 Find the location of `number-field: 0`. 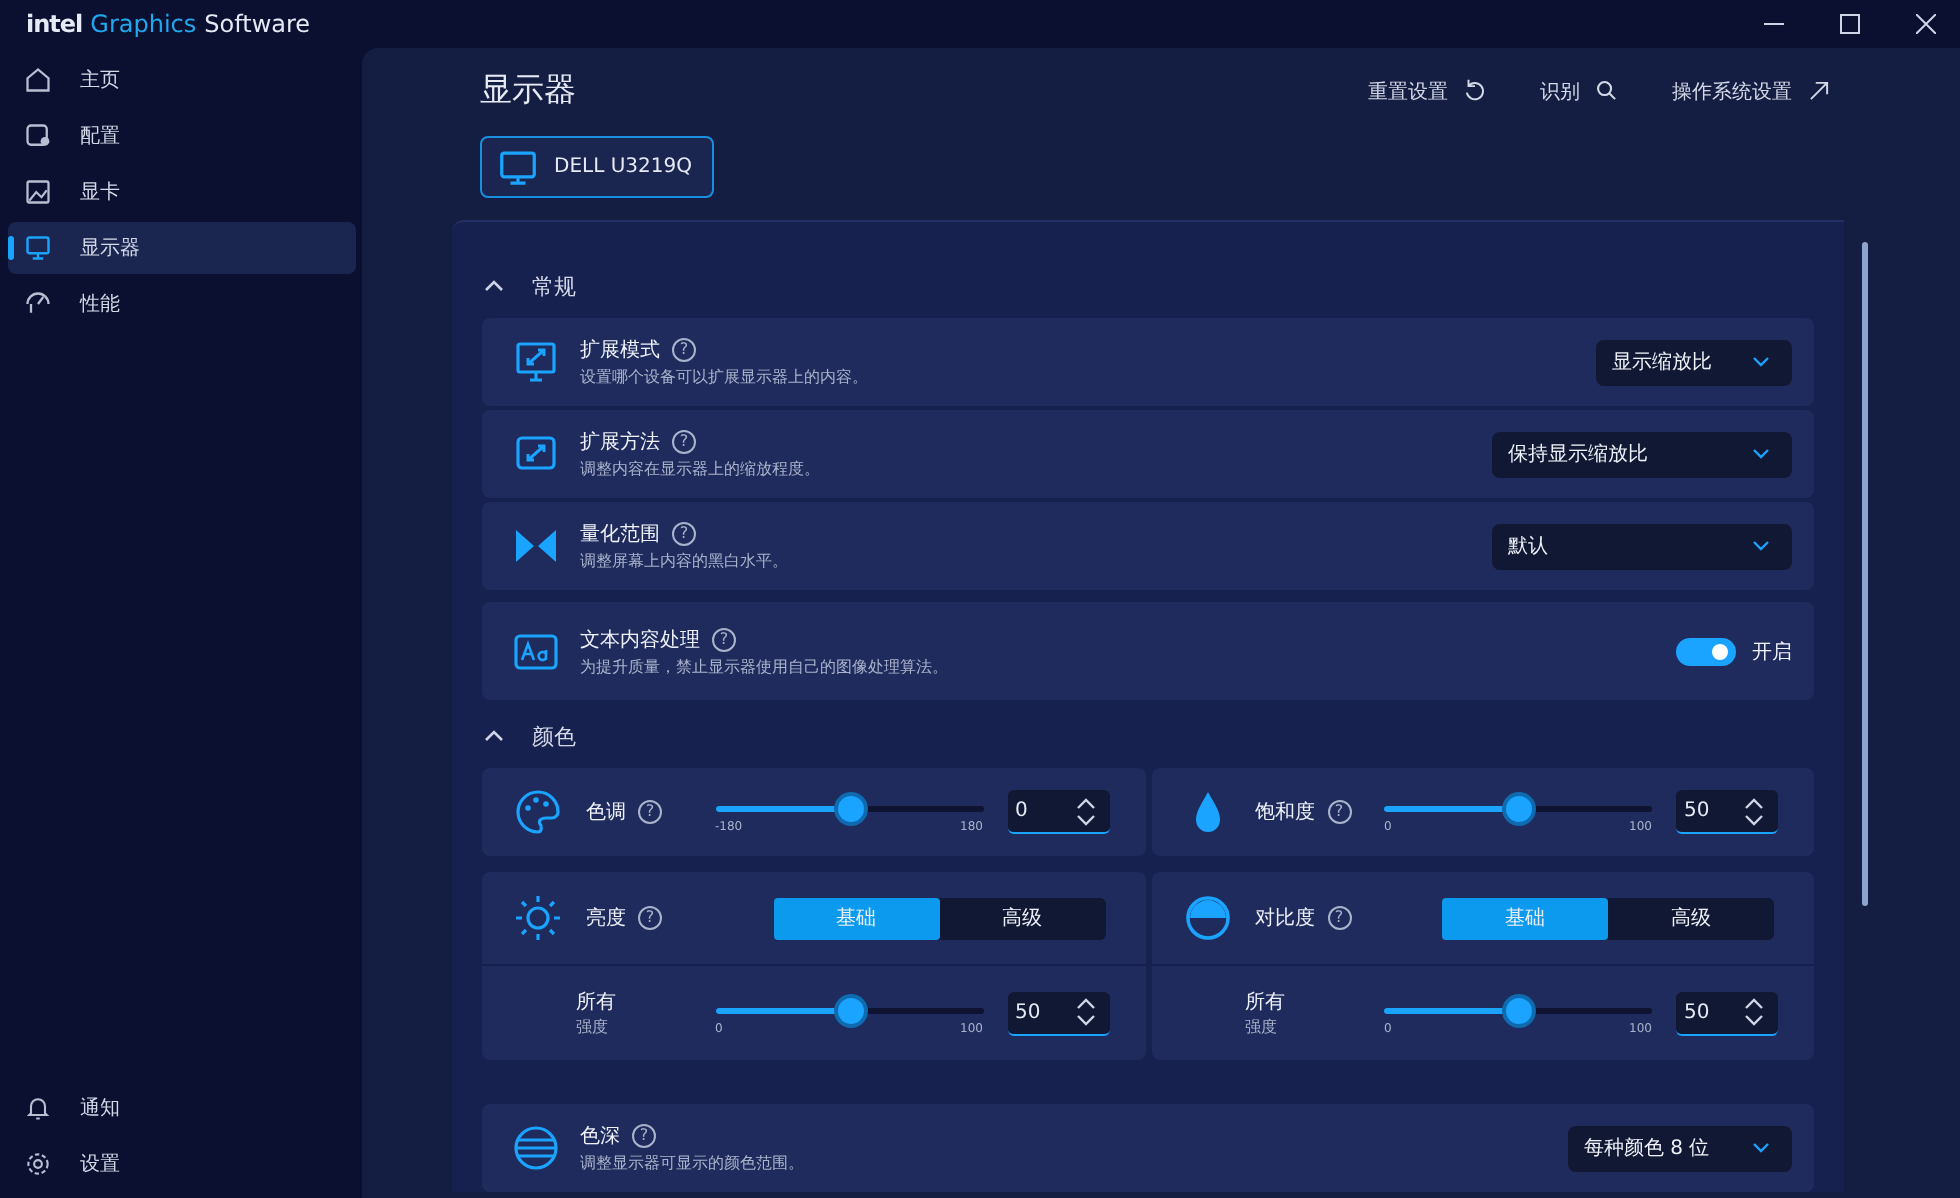

number-field: 0 is located at coordinates (1058, 812).